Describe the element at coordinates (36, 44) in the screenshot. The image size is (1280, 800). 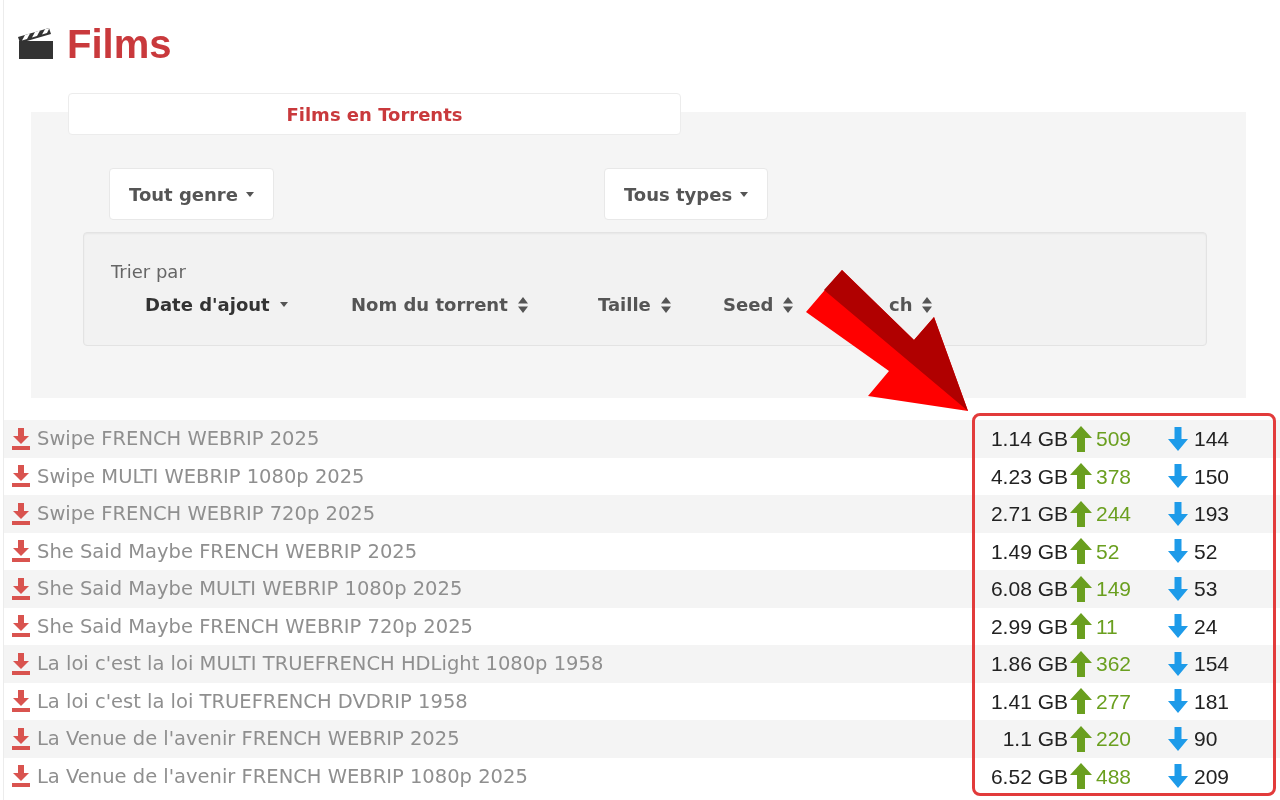
I see `clapperboard-icon` at that location.